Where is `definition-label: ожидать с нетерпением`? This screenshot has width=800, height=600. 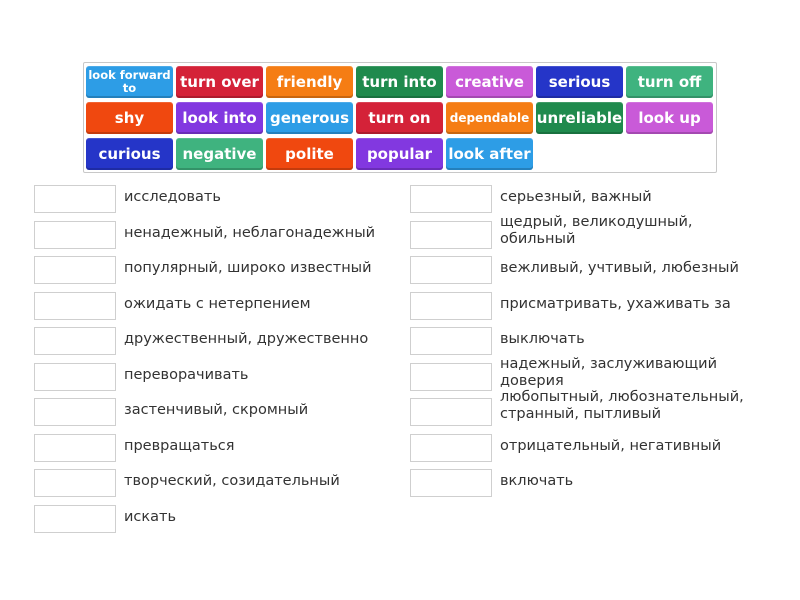 definition-label: ожидать с нетерпением is located at coordinates (217, 303).